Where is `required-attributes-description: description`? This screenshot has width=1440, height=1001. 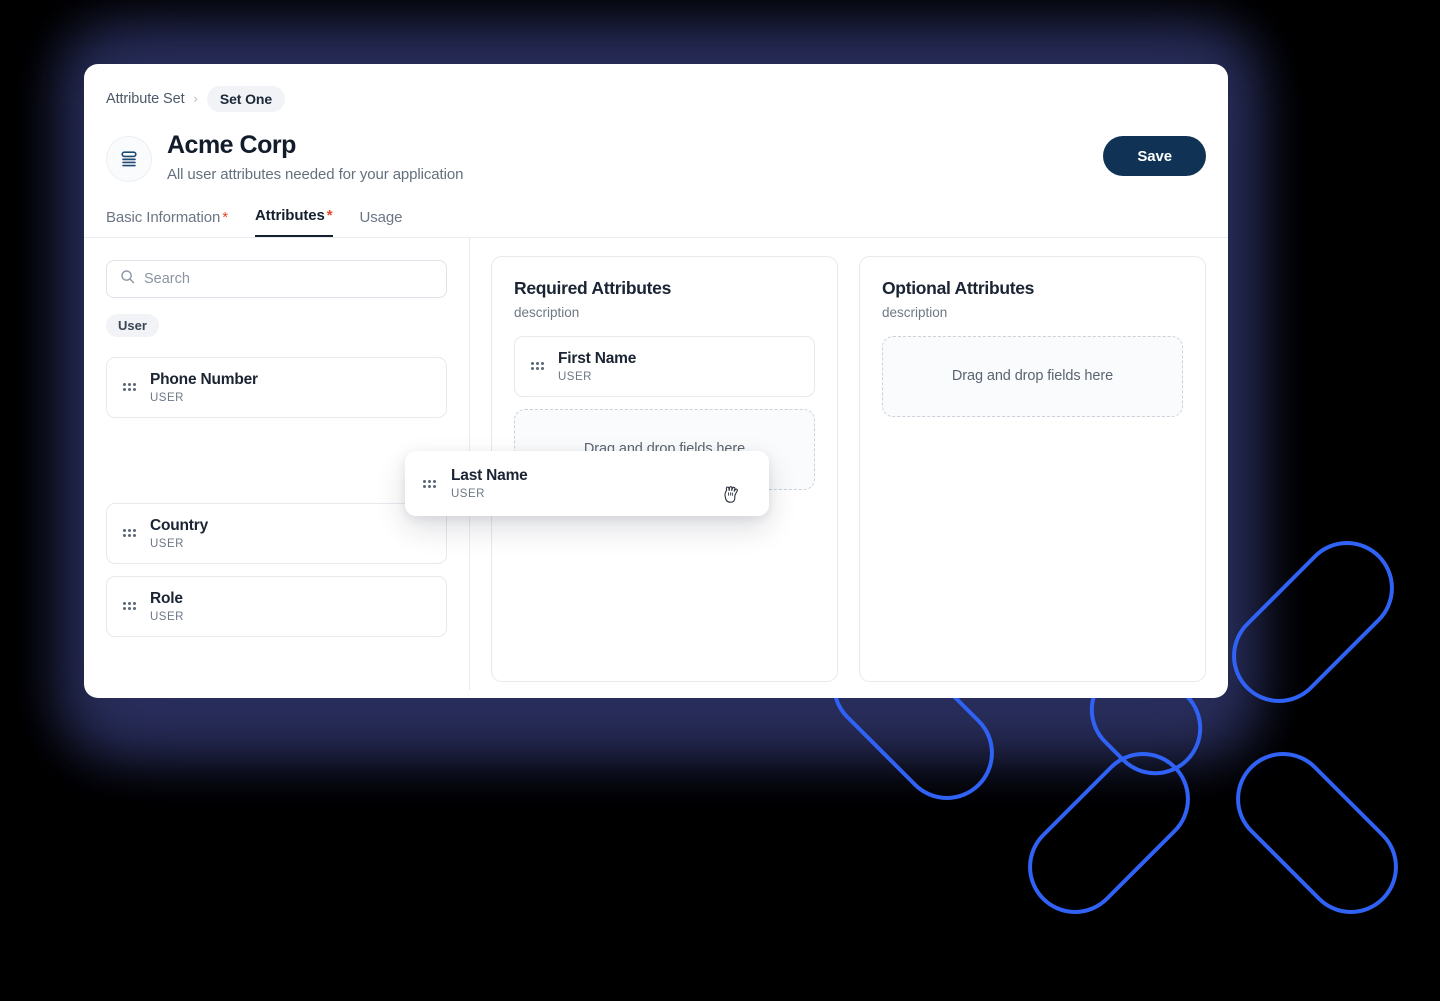
required-attributes-description: description is located at coordinates (547, 312).